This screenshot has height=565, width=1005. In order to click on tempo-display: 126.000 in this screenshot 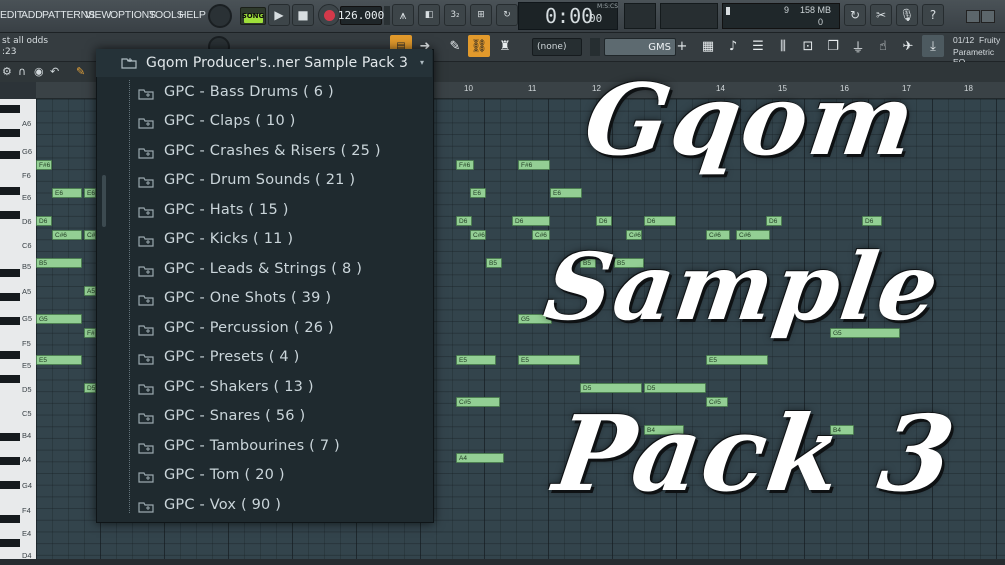, I will do `click(361, 15)`.